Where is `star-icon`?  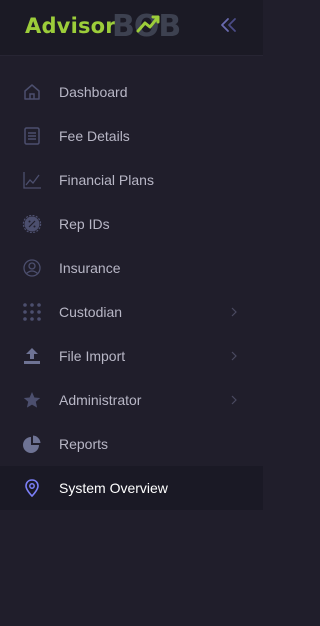
star-icon is located at coordinates (32, 400).